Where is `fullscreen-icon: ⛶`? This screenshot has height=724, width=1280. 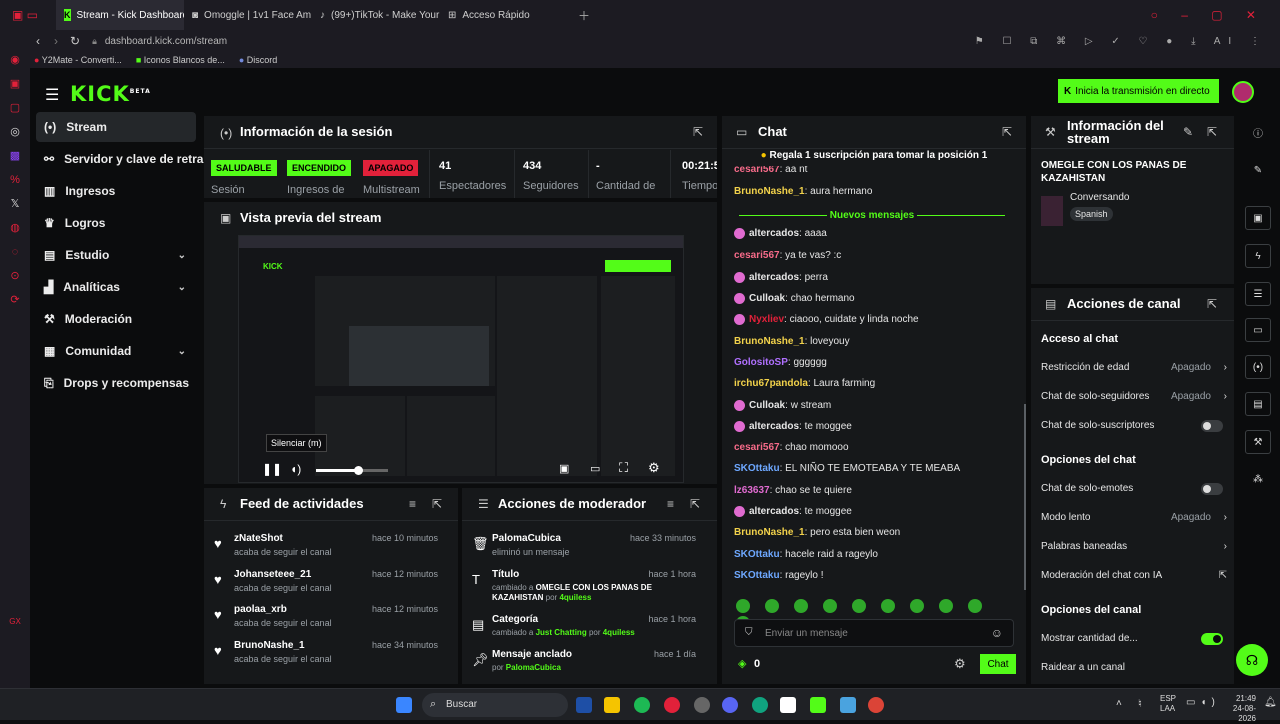
fullscreen-icon: ⛶ is located at coordinates (623, 468).